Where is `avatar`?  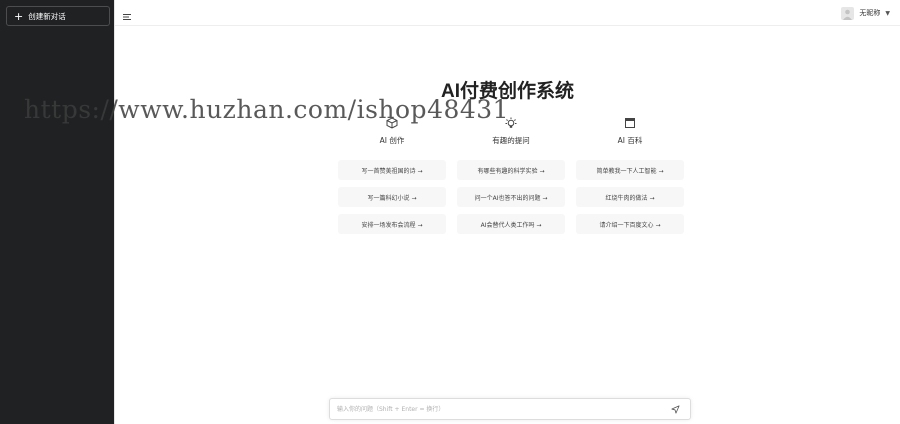 avatar is located at coordinates (848, 13).